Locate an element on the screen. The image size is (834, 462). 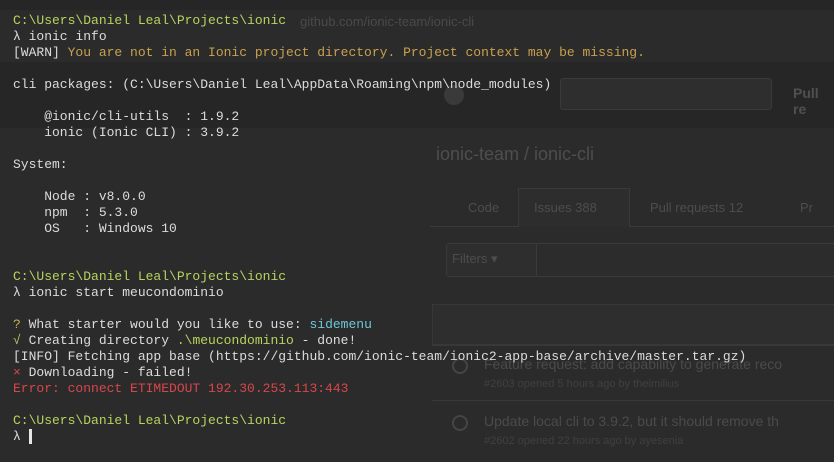
terminal-text-segment: λ ionic start meucondominio is located at coordinates (118, 292).